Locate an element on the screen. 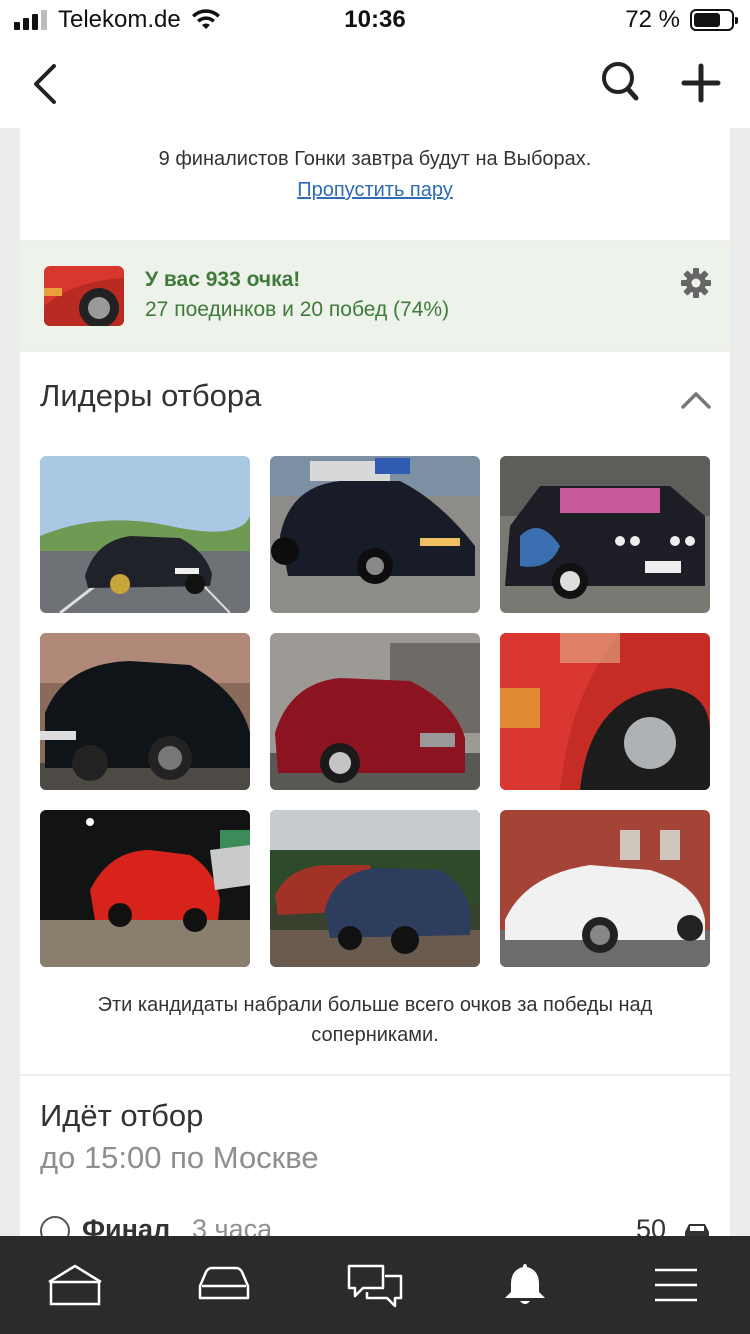 The image size is (750, 1334). my-car-thumbnail is located at coordinates (84, 296).